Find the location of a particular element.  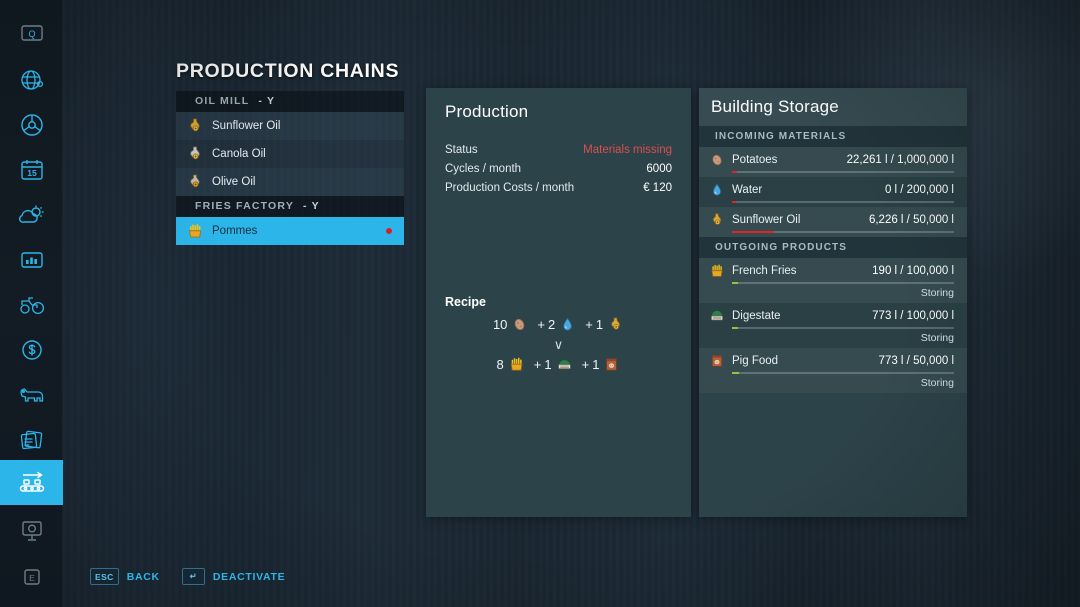

sidebar-item-help is located at coordinates (31, 530).